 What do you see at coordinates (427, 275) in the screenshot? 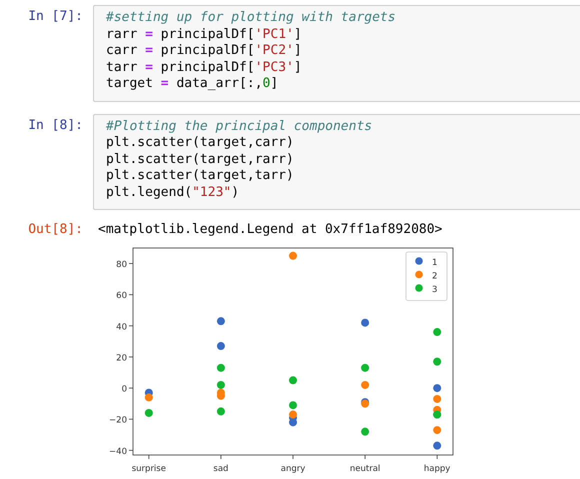
I see `legend-box` at bounding box center [427, 275].